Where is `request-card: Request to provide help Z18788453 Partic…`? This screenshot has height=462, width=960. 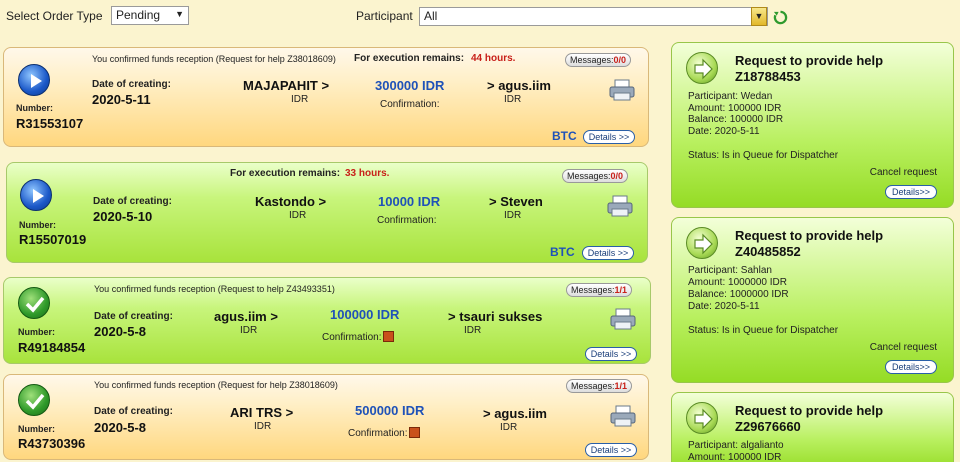 request-card: Request to provide help Z18788453 Partic… is located at coordinates (812, 125).